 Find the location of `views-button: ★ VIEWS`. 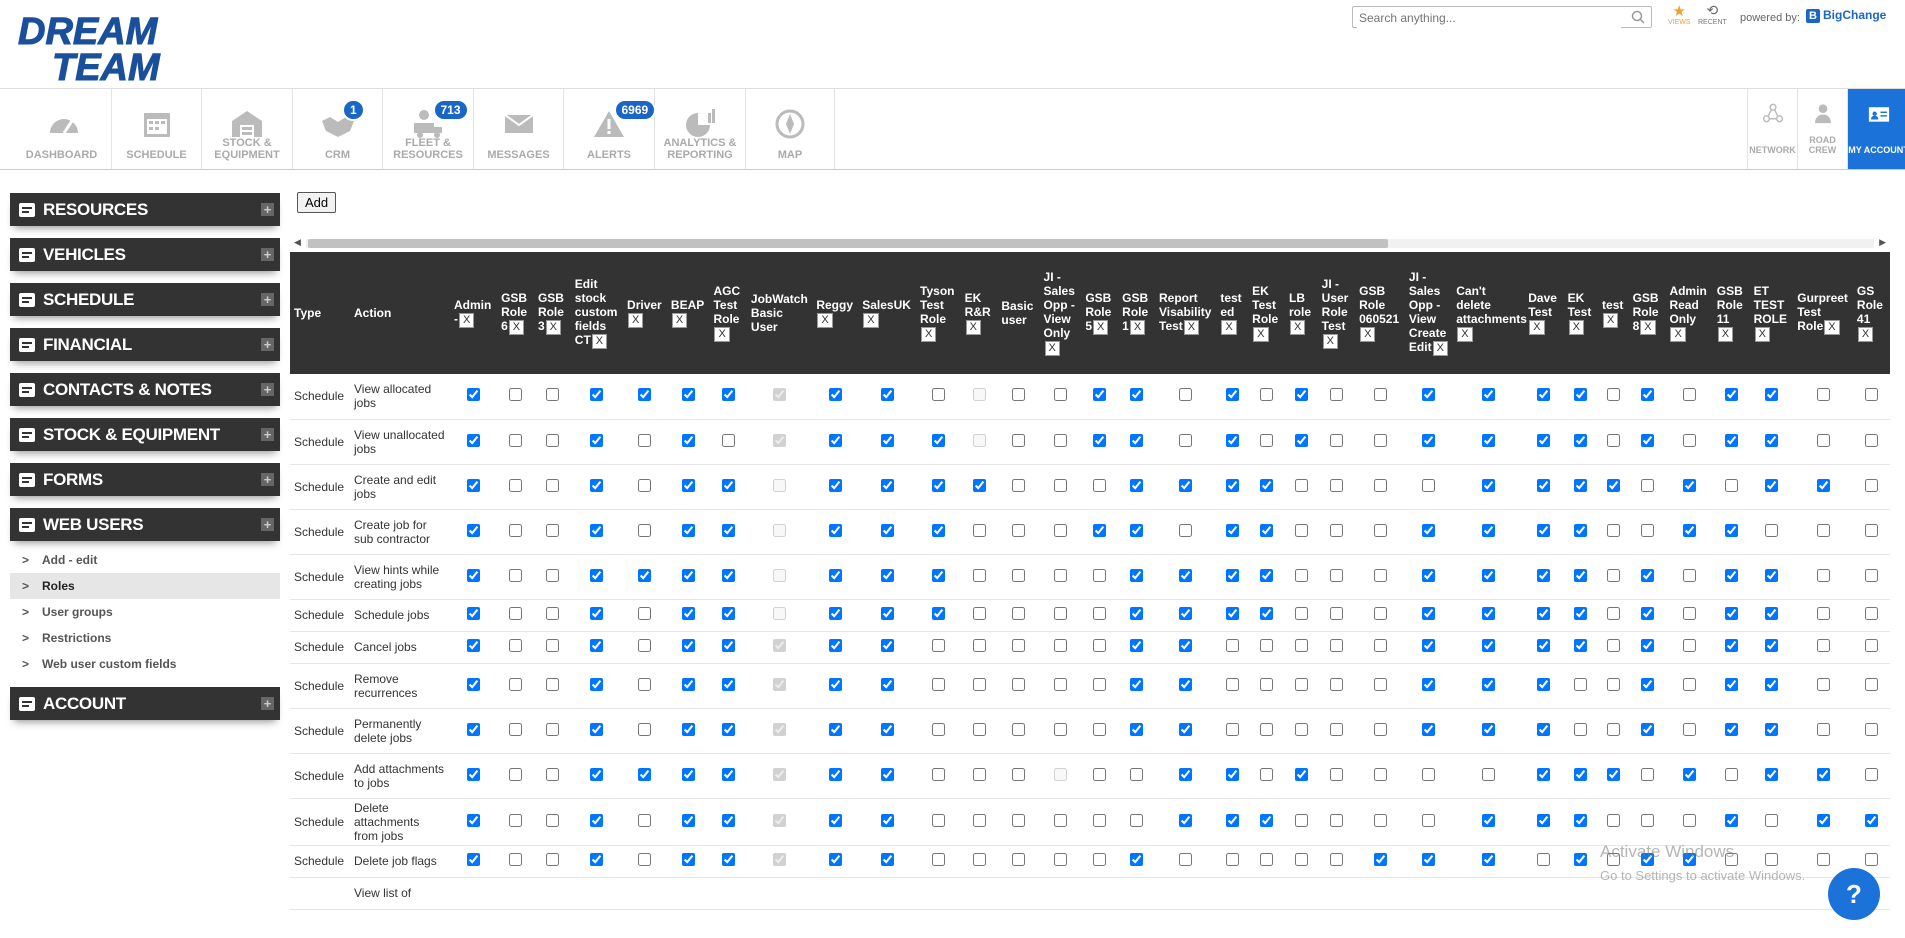

views-button: ★ VIEWS is located at coordinates (1679, 15).